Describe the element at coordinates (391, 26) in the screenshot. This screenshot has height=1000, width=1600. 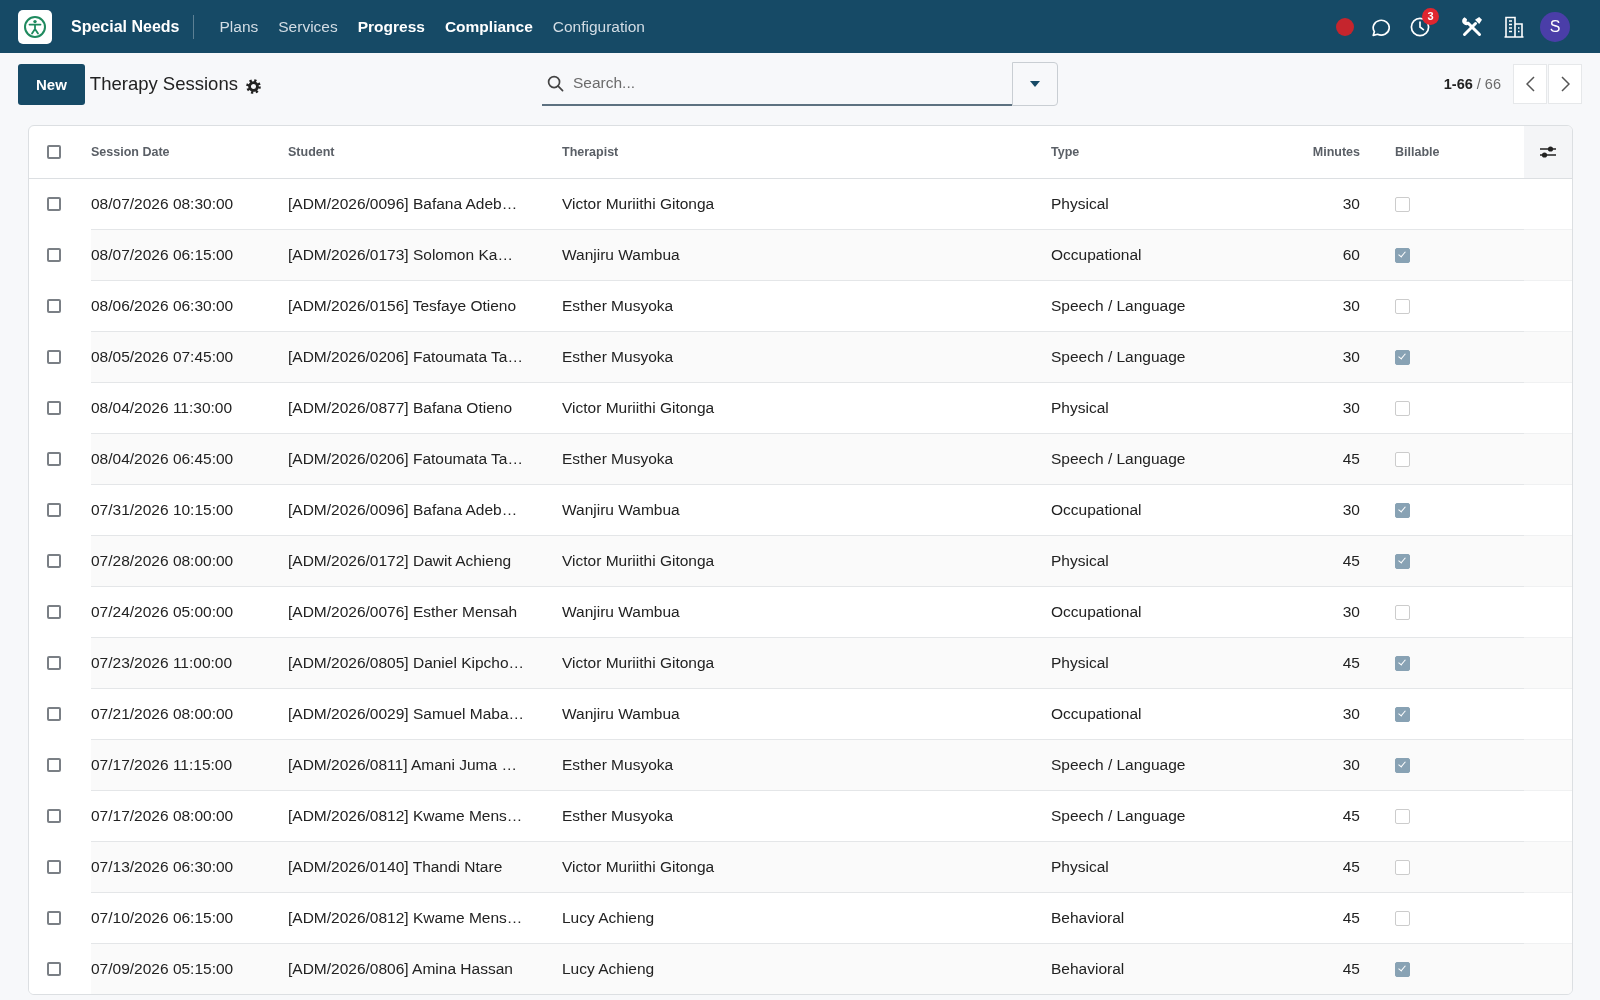
I see `nav-menu-item: Progress` at that location.